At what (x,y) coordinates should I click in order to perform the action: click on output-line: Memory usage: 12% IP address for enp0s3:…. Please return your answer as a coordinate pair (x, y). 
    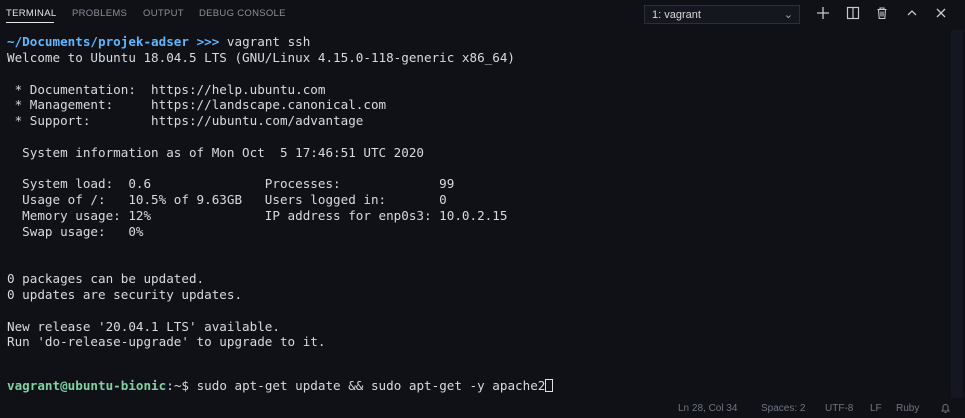
    Looking at the image, I should click on (257, 215).